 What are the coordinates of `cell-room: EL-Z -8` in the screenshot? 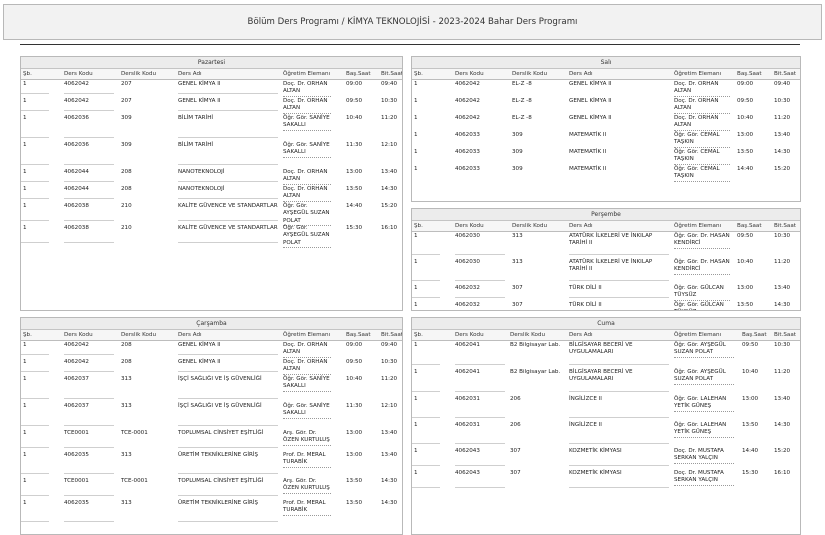 It's located at (522, 84).